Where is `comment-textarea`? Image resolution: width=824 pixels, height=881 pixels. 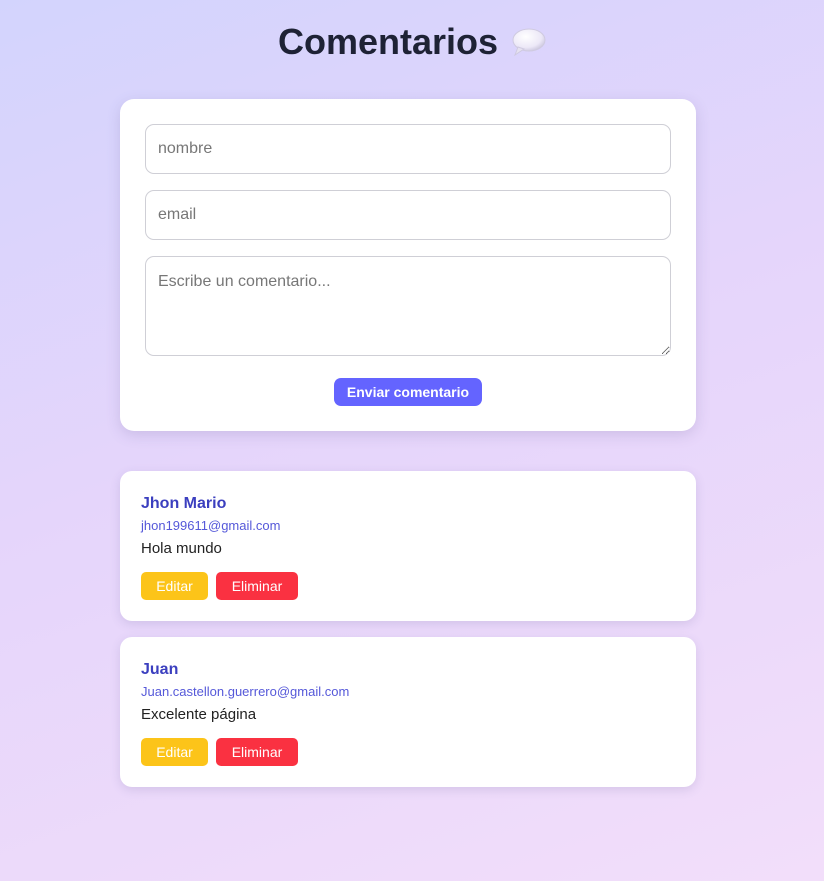
comment-textarea is located at coordinates (408, 306).